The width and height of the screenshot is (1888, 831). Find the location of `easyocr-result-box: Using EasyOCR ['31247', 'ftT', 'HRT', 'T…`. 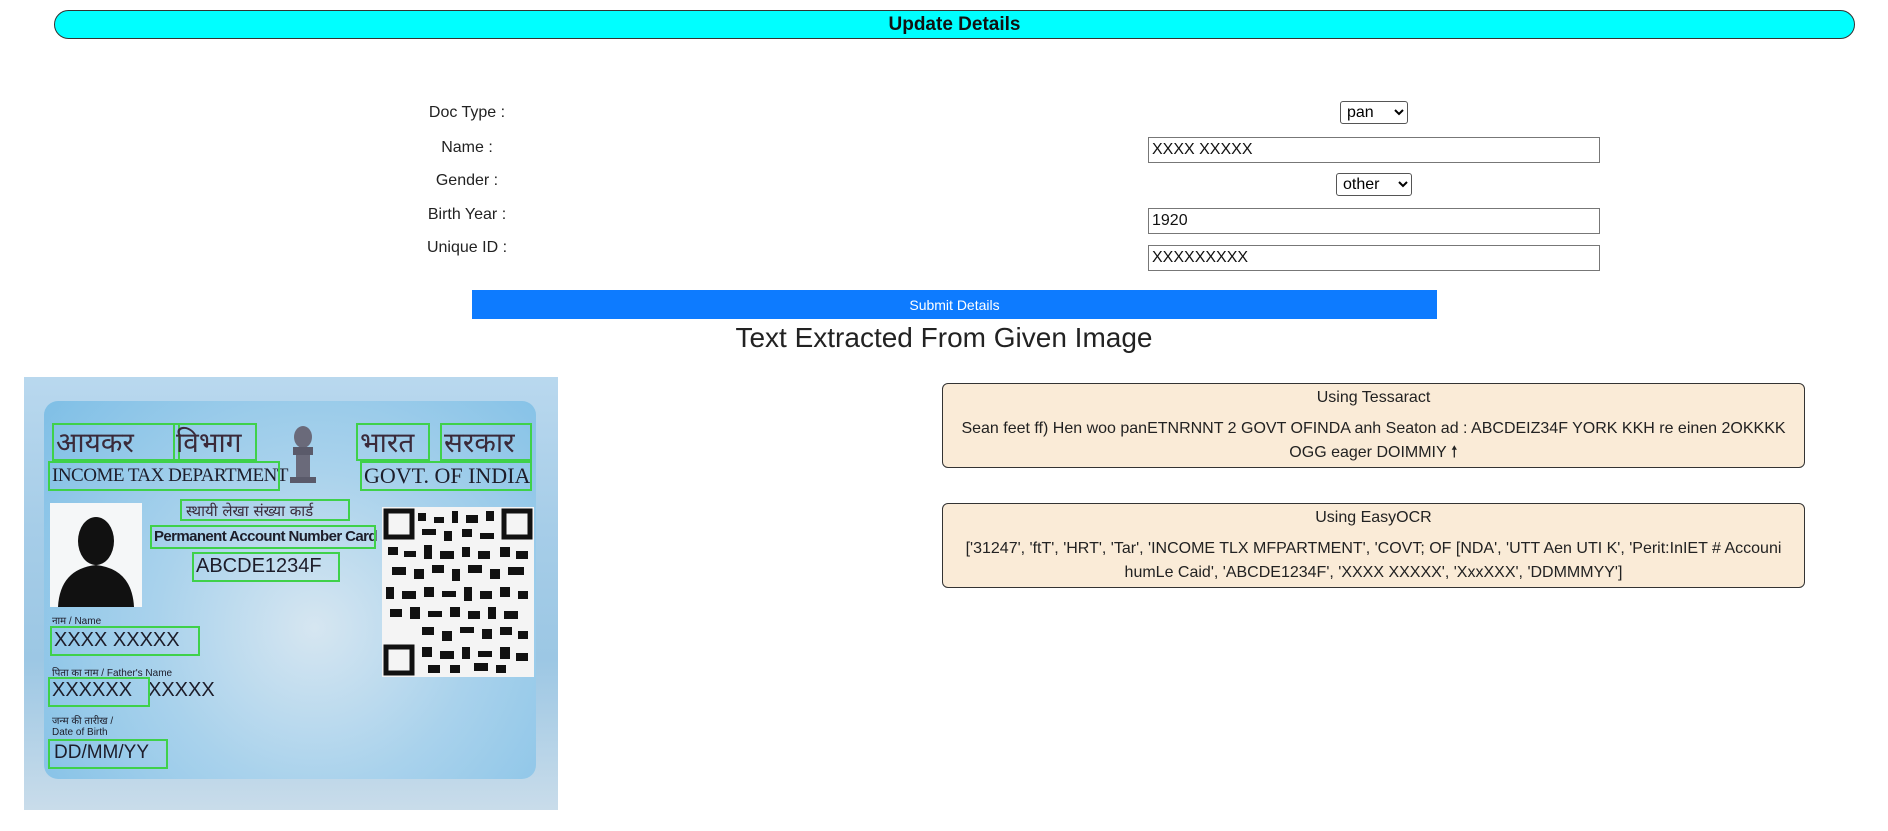

easyocr-result-box: Using EasyOCR ['31247', 'ftT', 'HRT', 'T… is located at coordinates (1373, 545).